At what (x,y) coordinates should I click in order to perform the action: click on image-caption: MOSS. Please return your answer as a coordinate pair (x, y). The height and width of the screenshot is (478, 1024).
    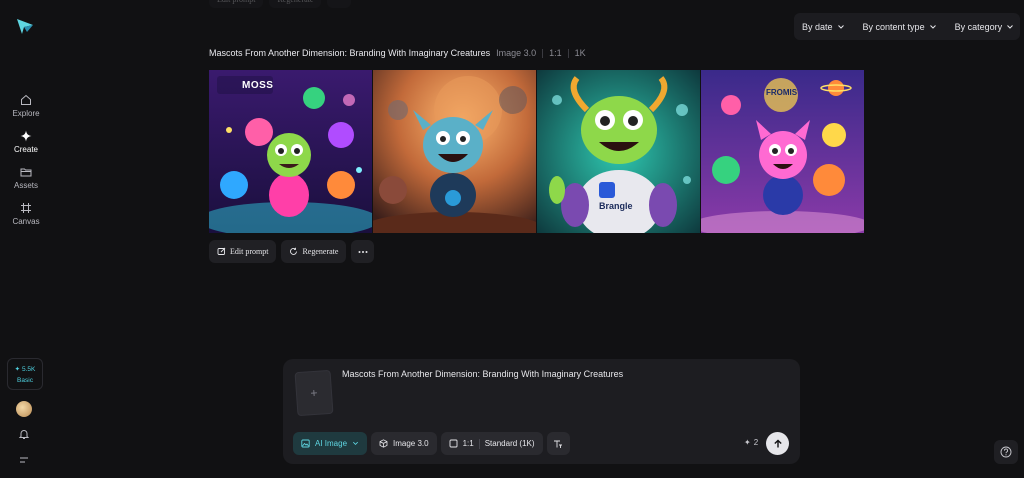
    Looking at the image, I should click on (258, 85).